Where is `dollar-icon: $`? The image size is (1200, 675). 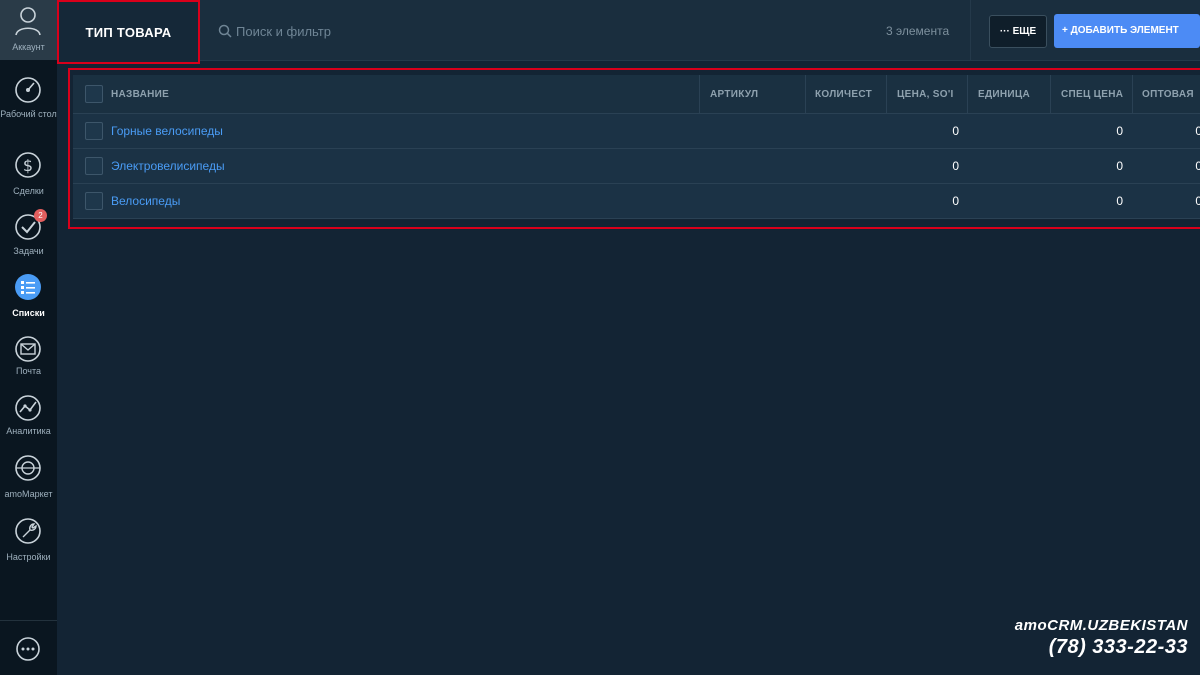 dollar-icon: $ is located at coordinates (28, 165).